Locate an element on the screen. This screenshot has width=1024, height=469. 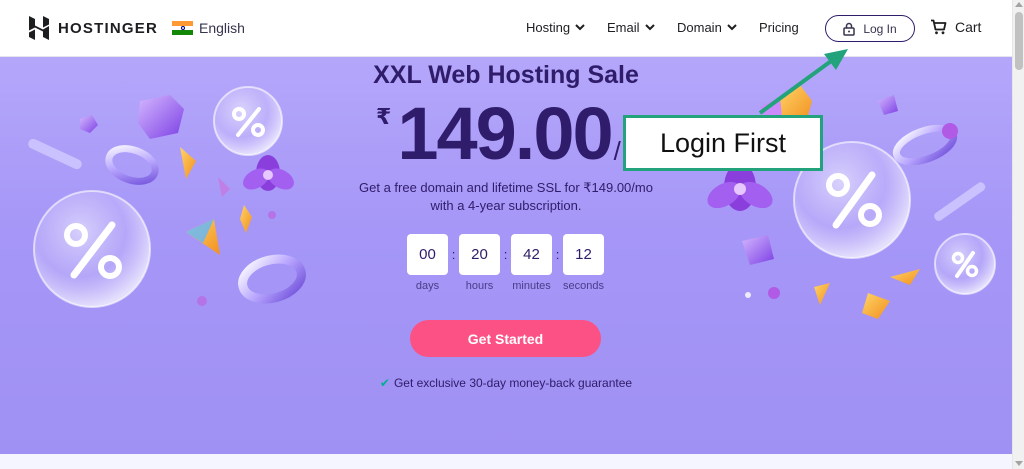
countdown-label: minutes is located at coordinates (531, 286).